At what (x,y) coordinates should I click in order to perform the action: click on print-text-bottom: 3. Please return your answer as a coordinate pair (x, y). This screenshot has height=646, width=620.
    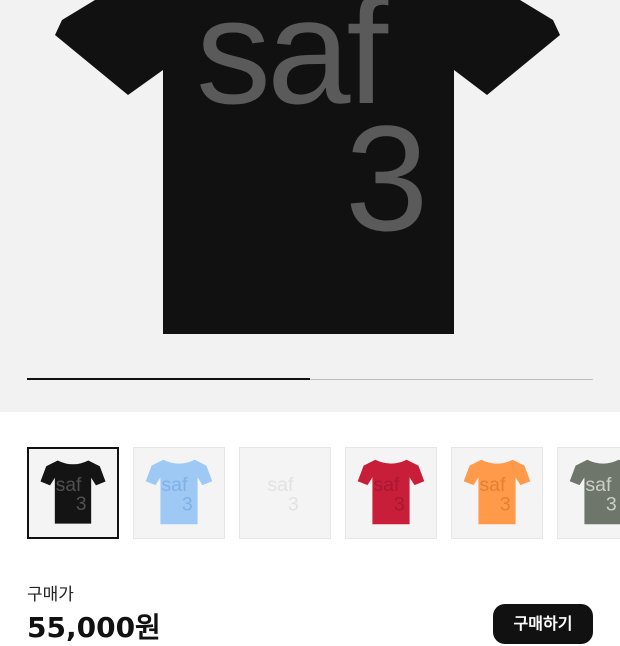
    Looking at the image, I should click on (386, 178).